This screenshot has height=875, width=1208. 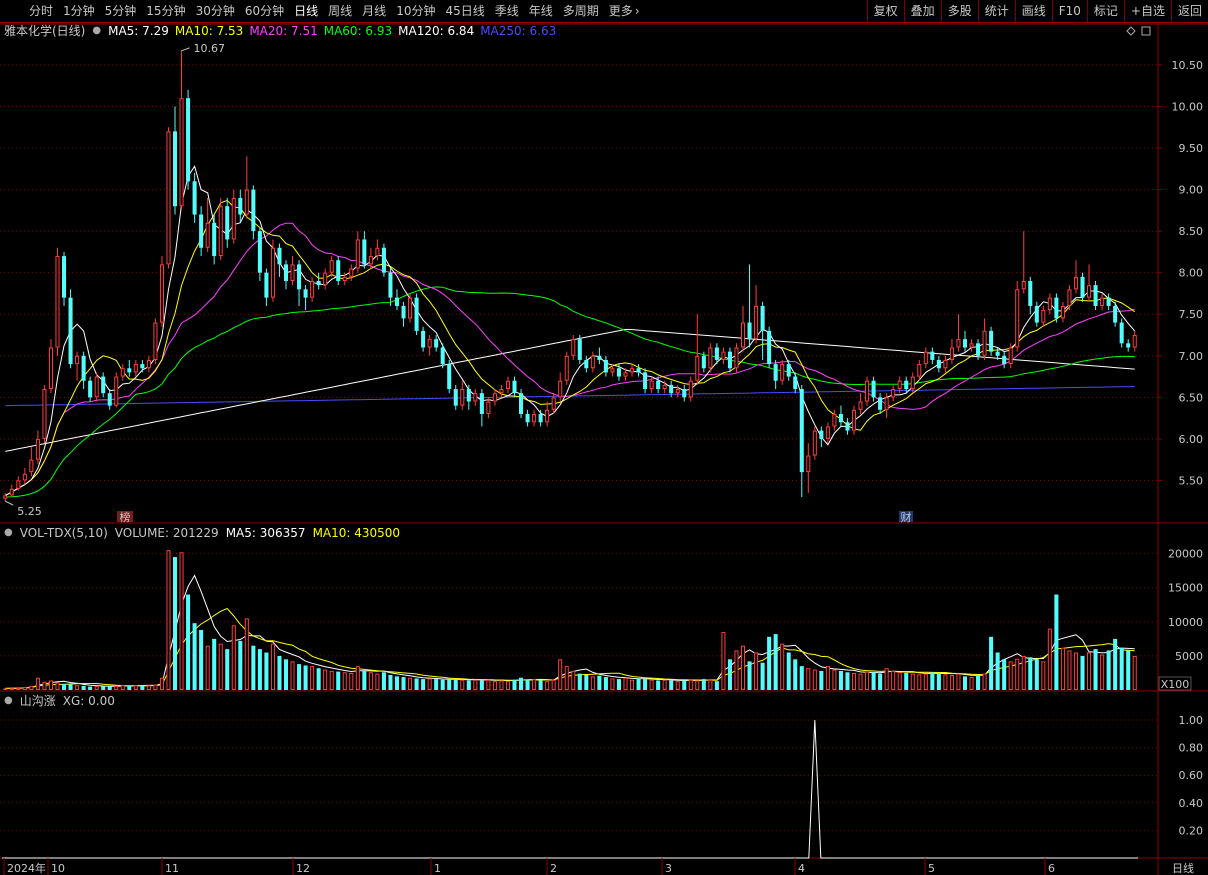 What do you see at coordinates (185, 49) in the screenshot?
I see `high-pointer` at bounding box center [185, 49].